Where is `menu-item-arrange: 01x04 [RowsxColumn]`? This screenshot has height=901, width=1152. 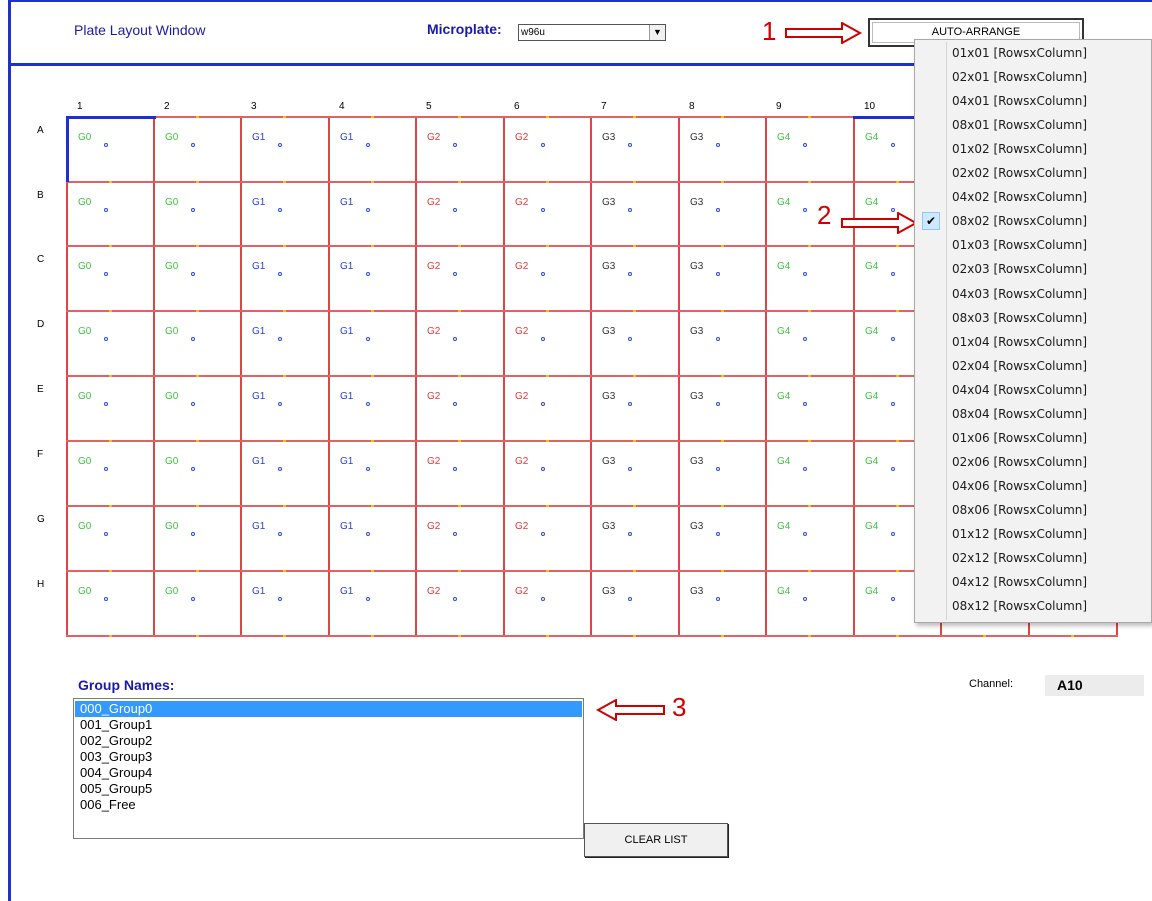 menu-item-arrange: 01x04 [RowsxColumn] is located at coordinates (1033, 342).